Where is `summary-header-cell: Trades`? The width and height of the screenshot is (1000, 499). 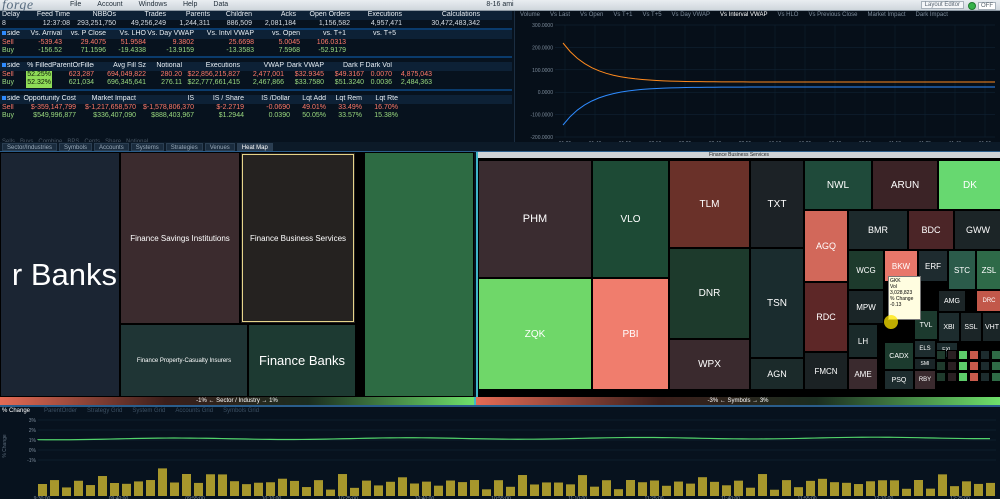
summary-header-cell: Trades is located at coordinates (155, 14).